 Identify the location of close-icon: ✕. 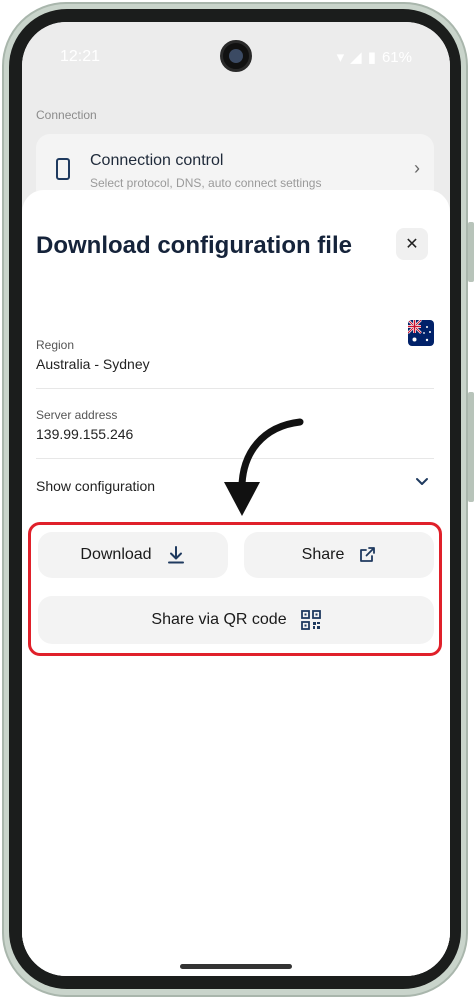
(412, 244).